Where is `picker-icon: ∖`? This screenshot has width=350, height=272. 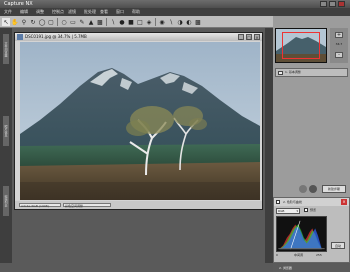
picker-icon: ∖ is located at coordinates (113, 22).